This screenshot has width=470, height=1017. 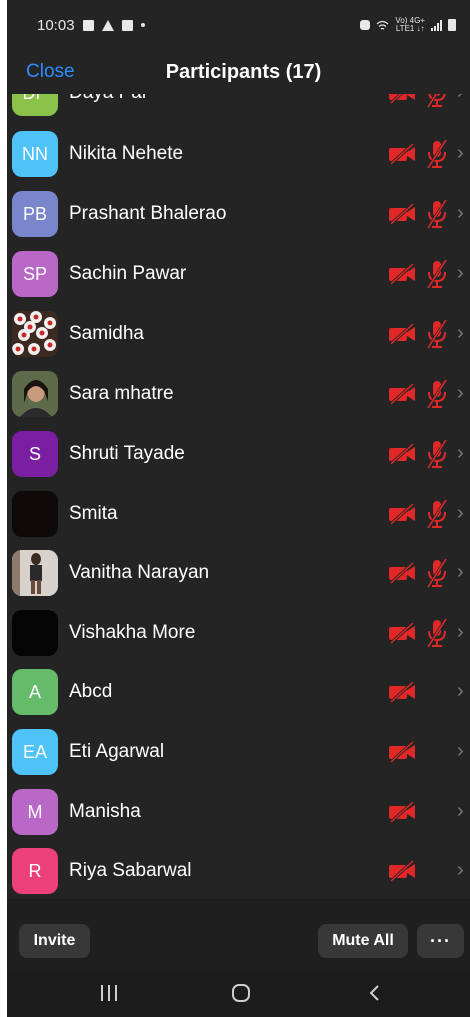 What do you see at coordinates (127, 453) in the screenshot?
I see `participant-name: Shruti Tayade` at bounding box center [127, 453].